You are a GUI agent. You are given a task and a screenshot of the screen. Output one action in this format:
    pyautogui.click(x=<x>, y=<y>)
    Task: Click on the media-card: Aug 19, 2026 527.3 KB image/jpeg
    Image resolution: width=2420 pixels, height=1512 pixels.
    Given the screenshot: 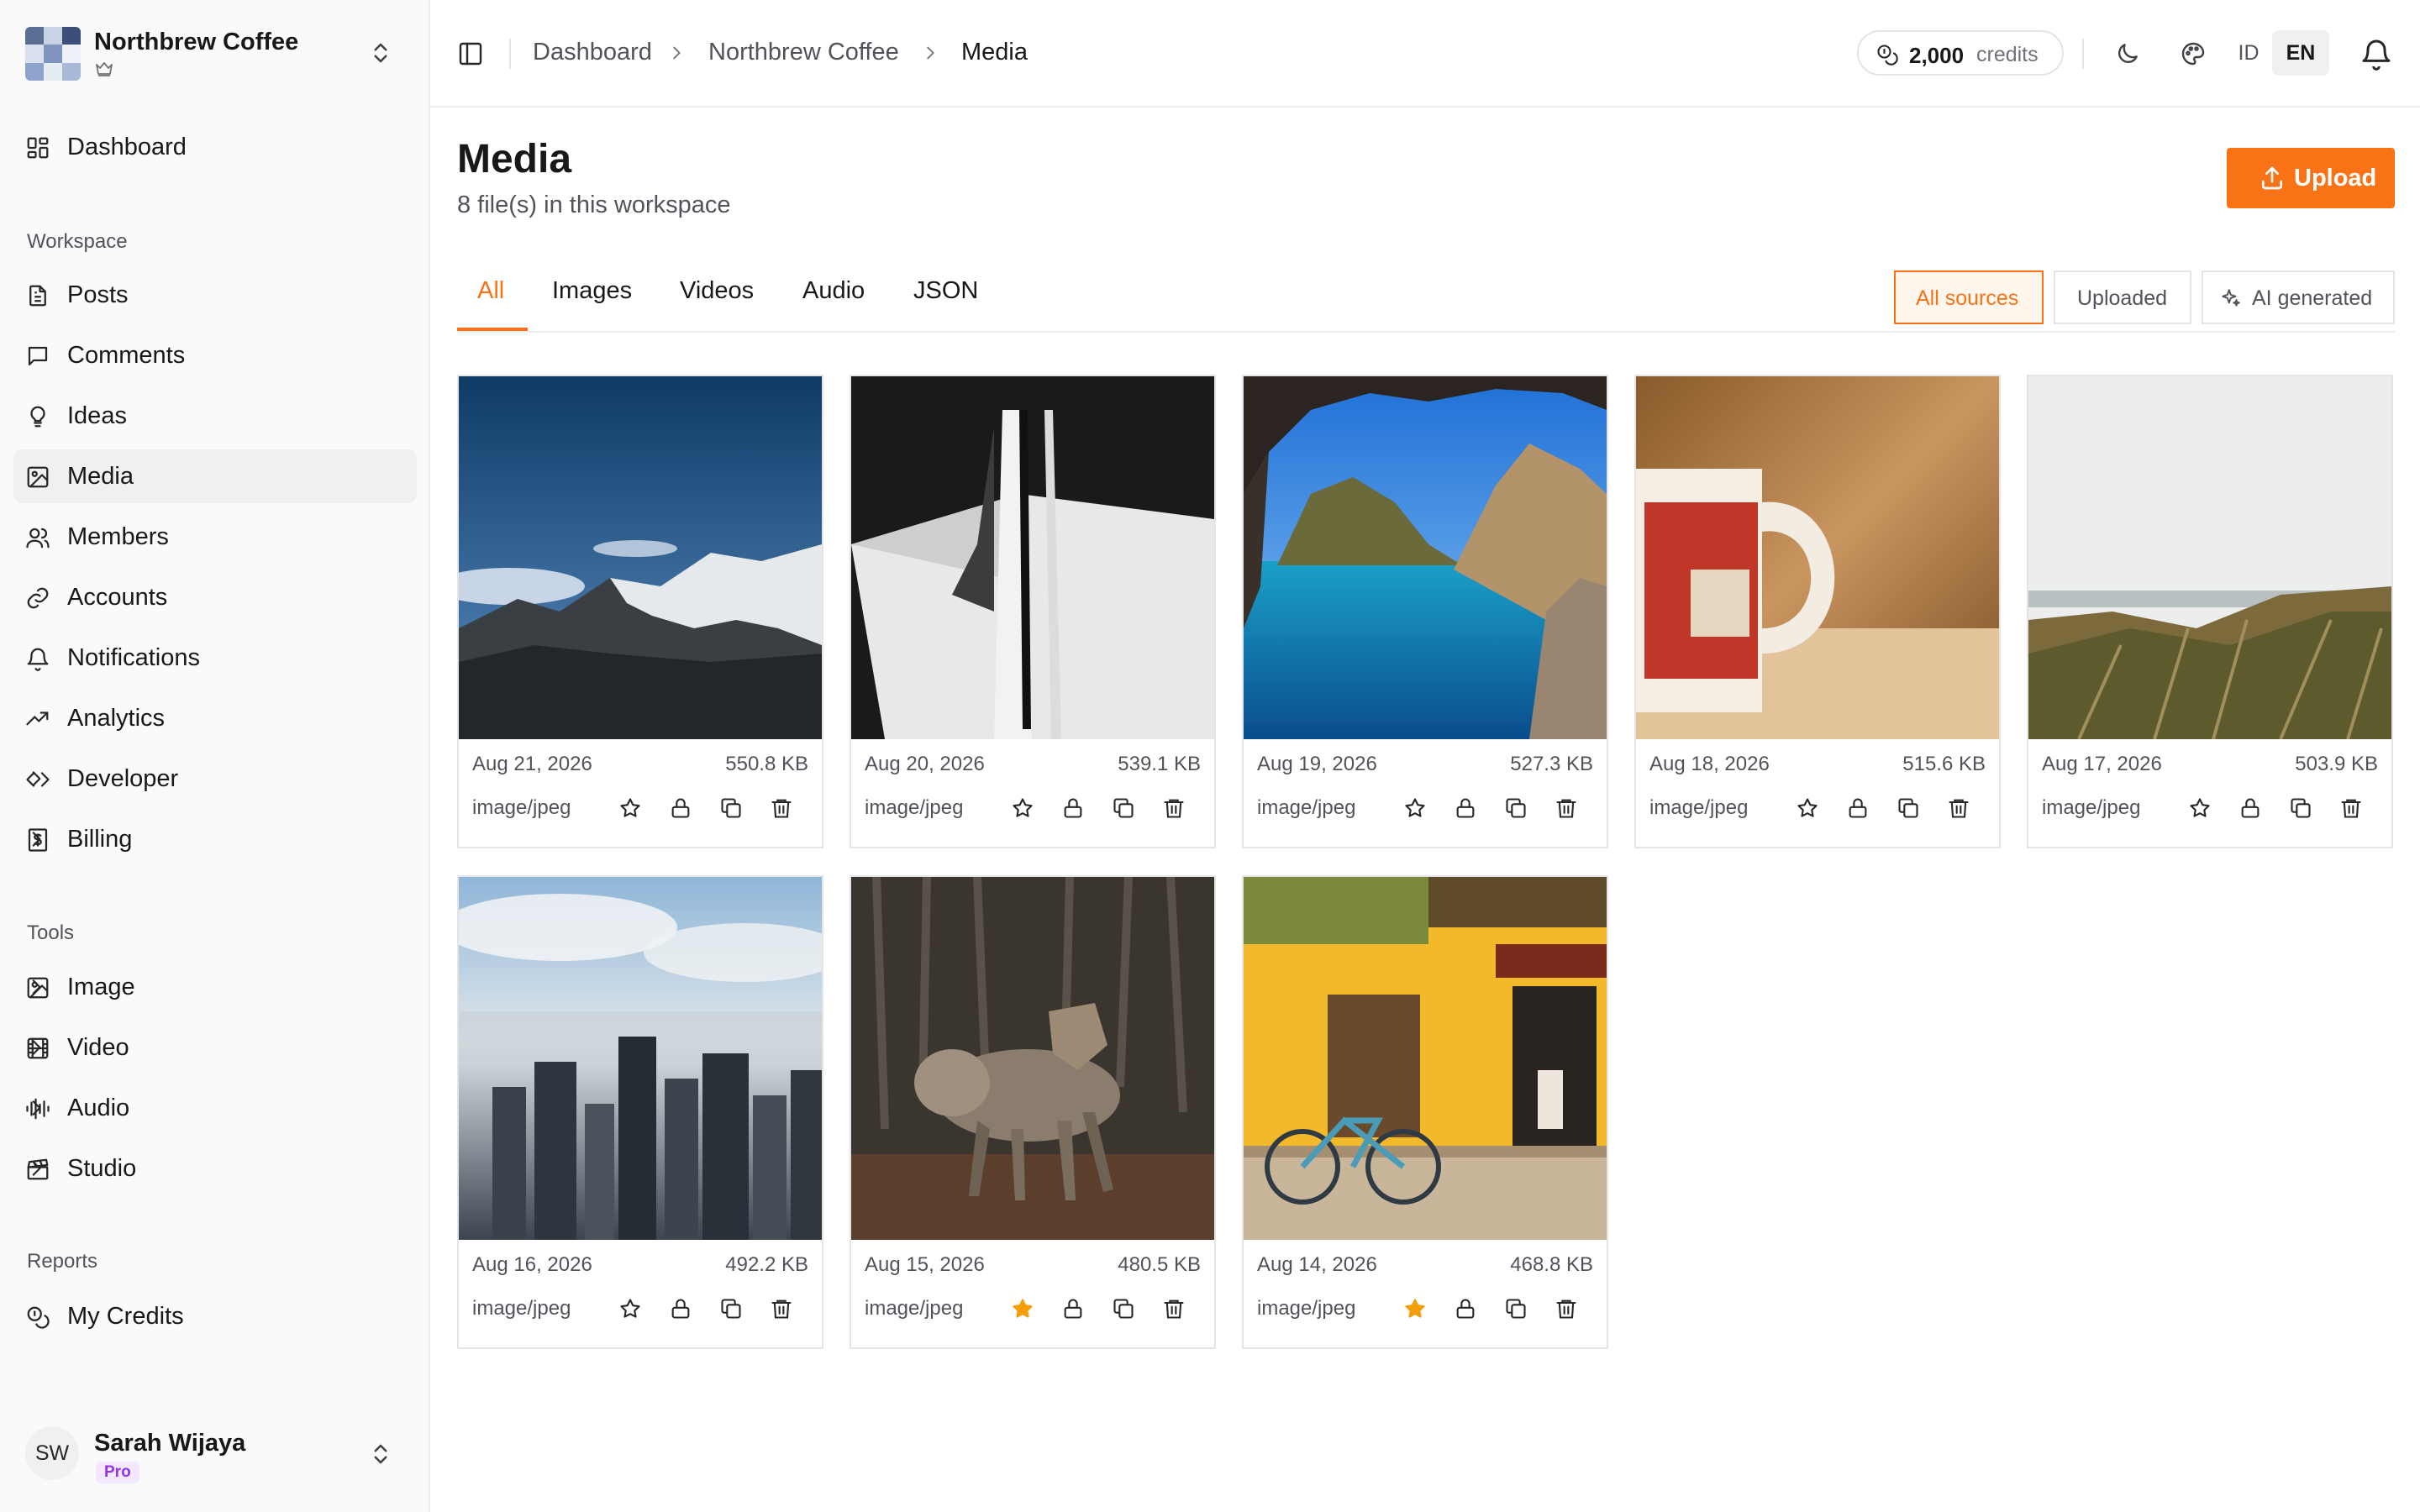 What is the action you would take?
    pyautogui.click(x=1425, y=611)
    